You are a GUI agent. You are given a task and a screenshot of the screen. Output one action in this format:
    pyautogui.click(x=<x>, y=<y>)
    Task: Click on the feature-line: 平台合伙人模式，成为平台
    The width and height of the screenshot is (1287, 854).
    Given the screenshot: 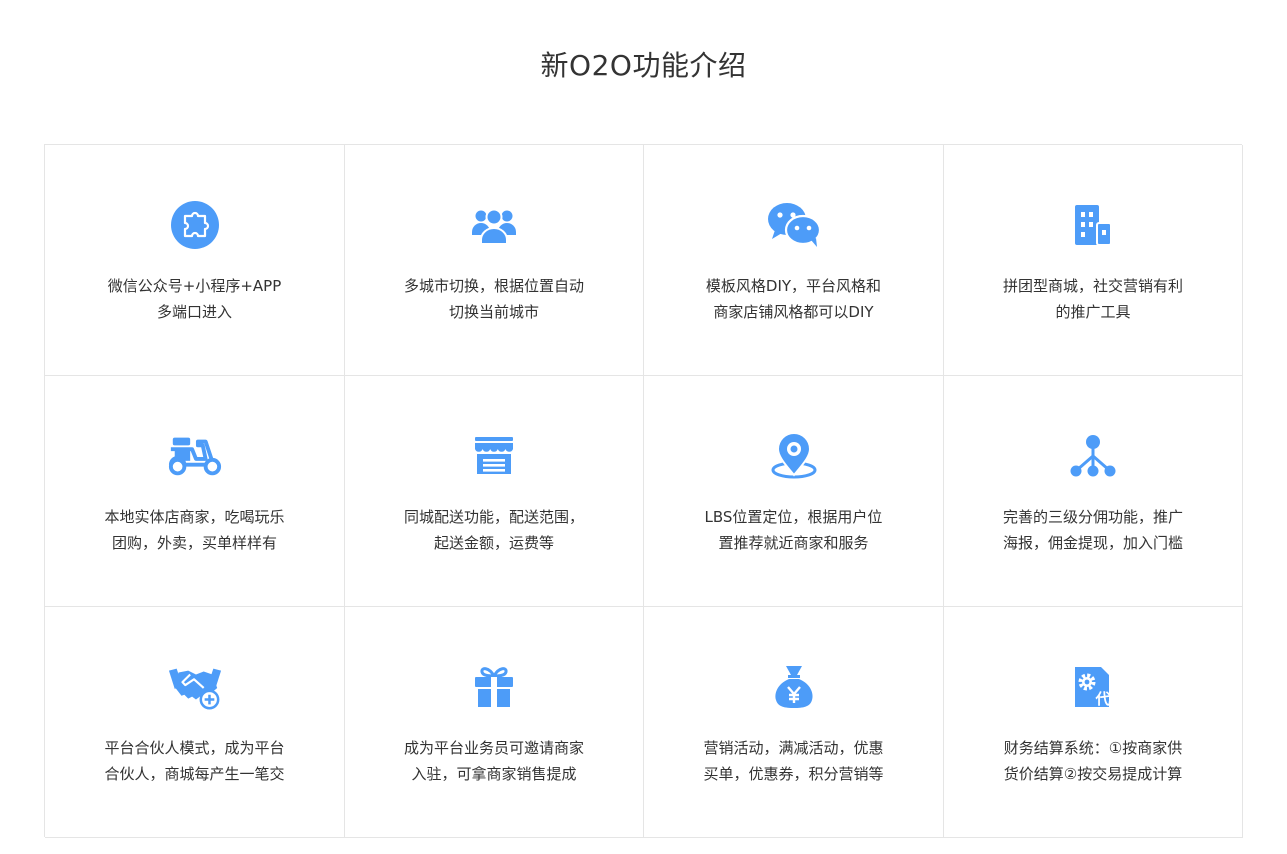 What is the action you would take?
    pyautogui.click(x=194, y=748)
    